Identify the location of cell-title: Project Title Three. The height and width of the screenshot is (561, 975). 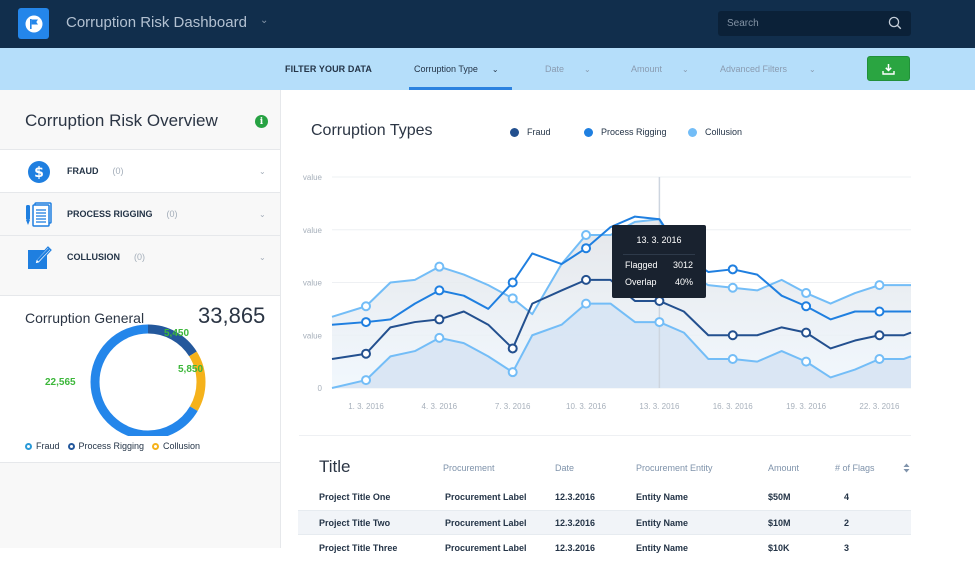
(358, 548).